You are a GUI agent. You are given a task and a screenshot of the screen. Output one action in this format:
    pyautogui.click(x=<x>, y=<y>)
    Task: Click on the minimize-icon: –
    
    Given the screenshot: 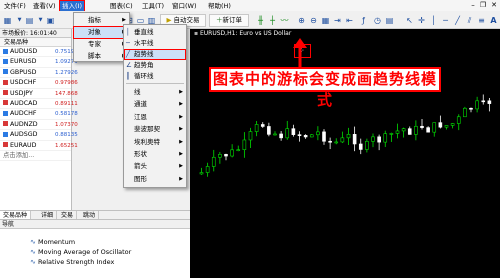 What is the action you would take?
    pyautogui.click(x=473, y=5)
    